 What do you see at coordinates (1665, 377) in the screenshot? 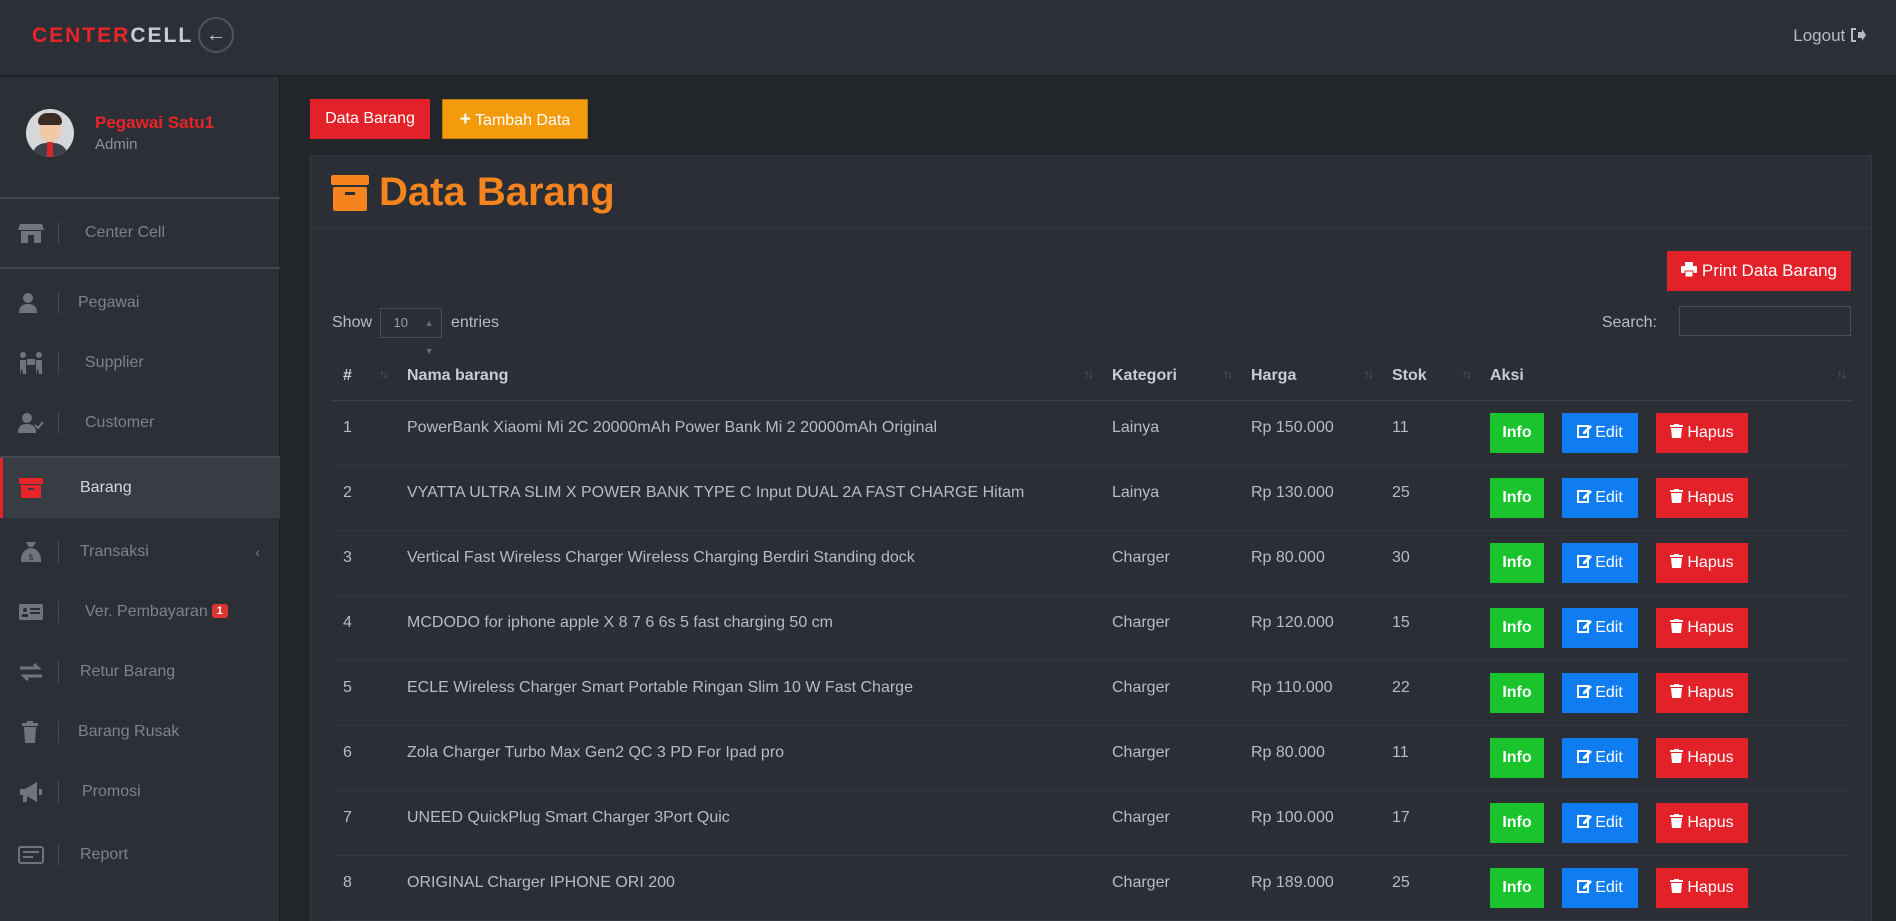
I see `column-header-aksi: Aksi ↑↓` at bounding box center [1665, 377].